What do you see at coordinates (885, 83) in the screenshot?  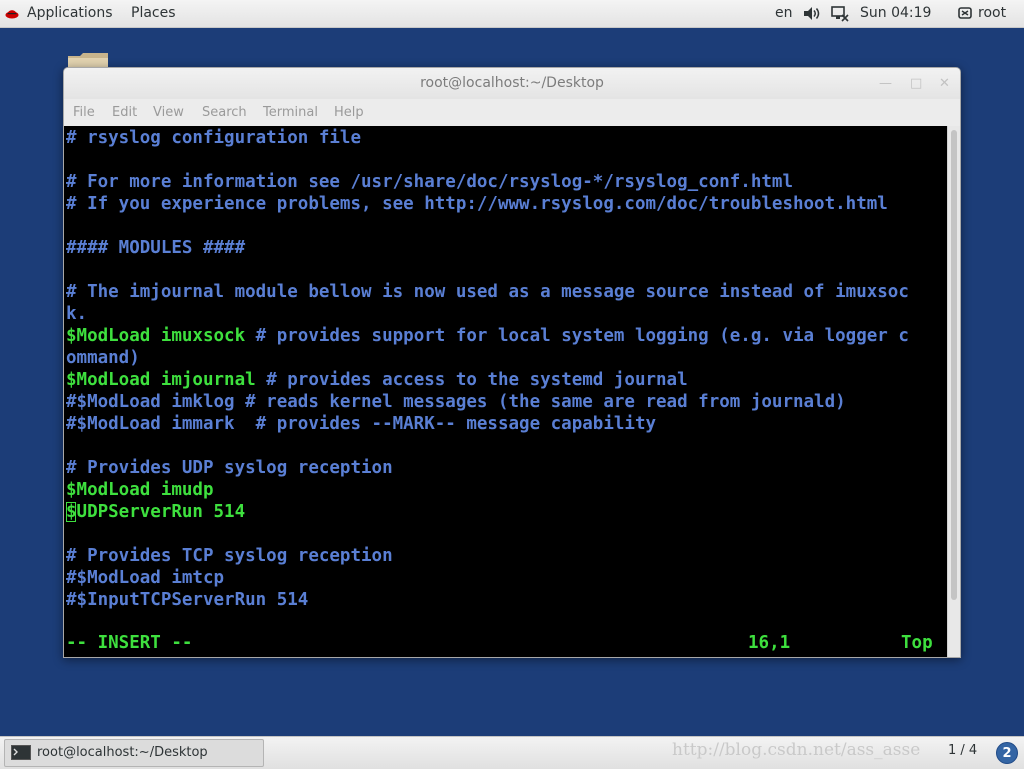 I see `minimize-button: —` at bounding box center [885, 83].